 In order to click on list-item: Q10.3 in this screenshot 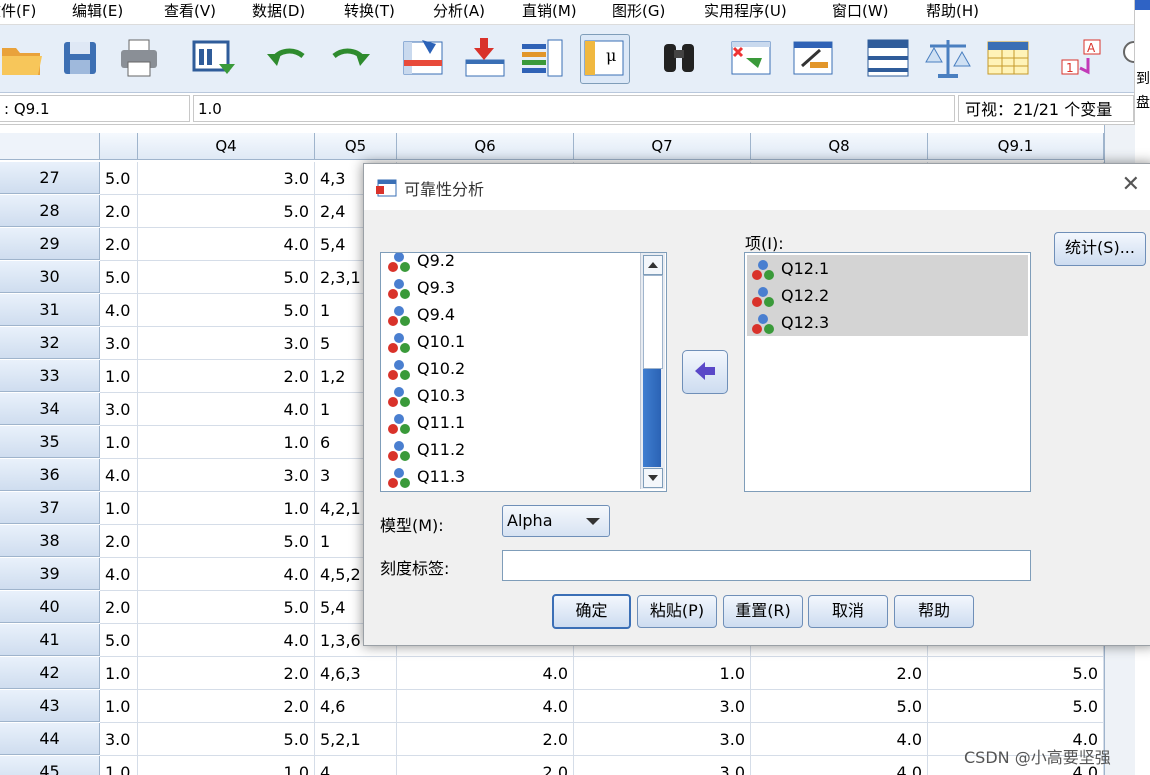, I will do `click(426, 395)`.